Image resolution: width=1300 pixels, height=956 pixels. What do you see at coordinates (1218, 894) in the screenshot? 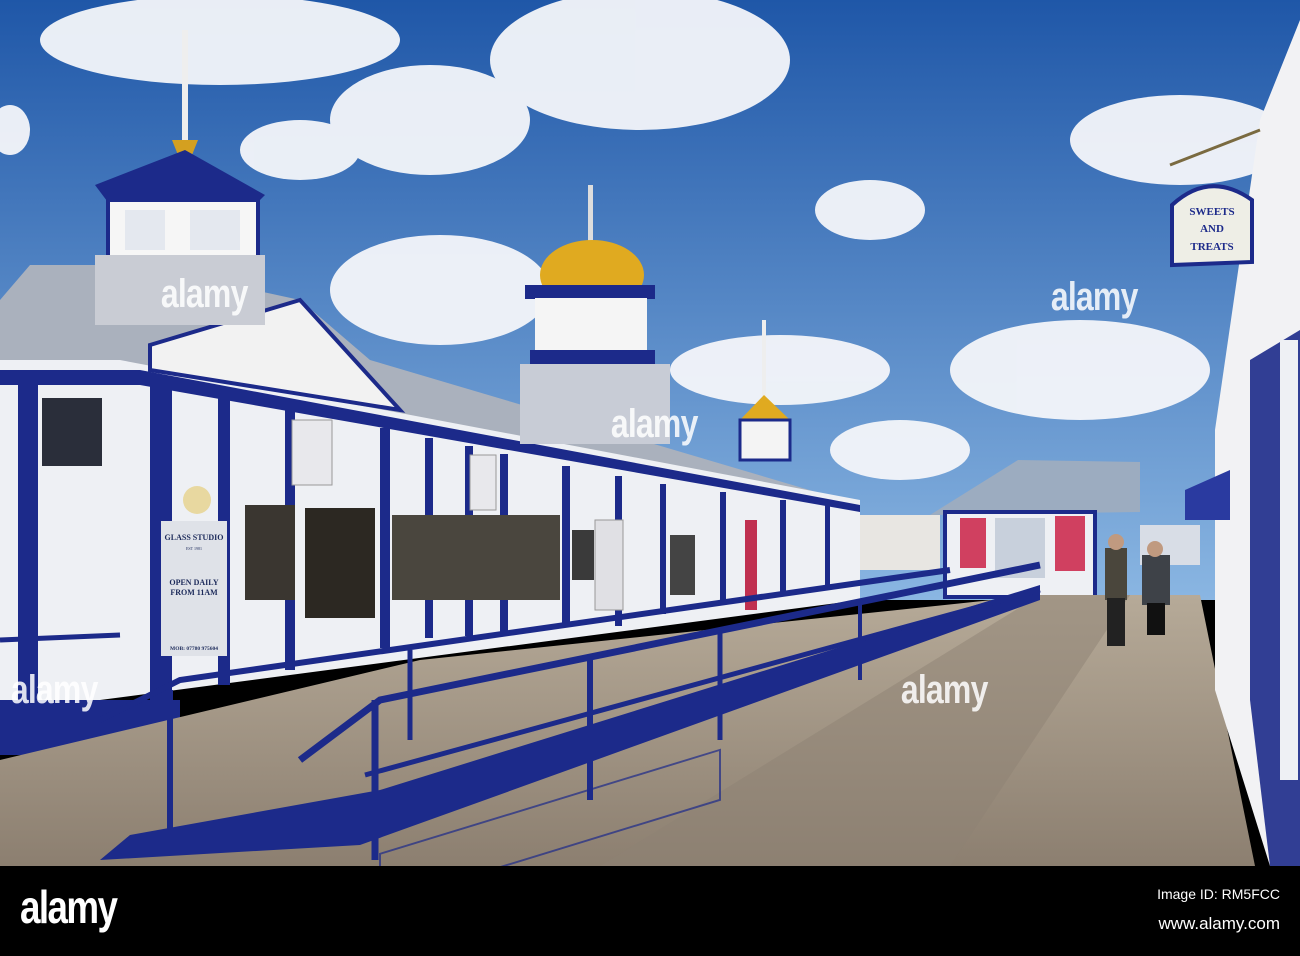
I see `image-id: Image ID: RM5FCC` at bounding box center [1218, 894].